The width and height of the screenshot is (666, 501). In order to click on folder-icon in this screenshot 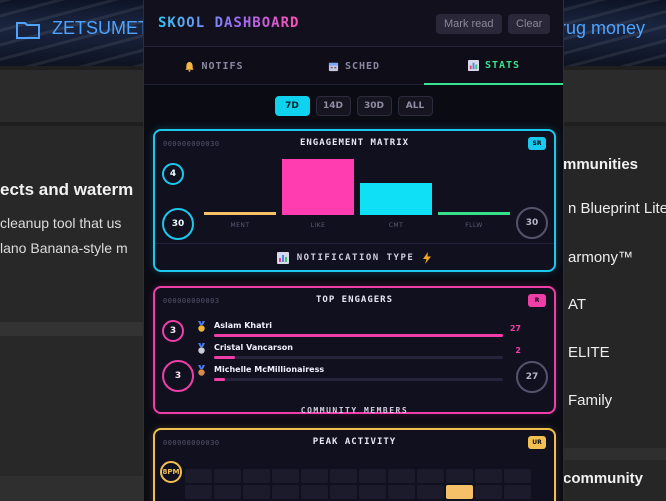, I will do `click(28, 29)`.